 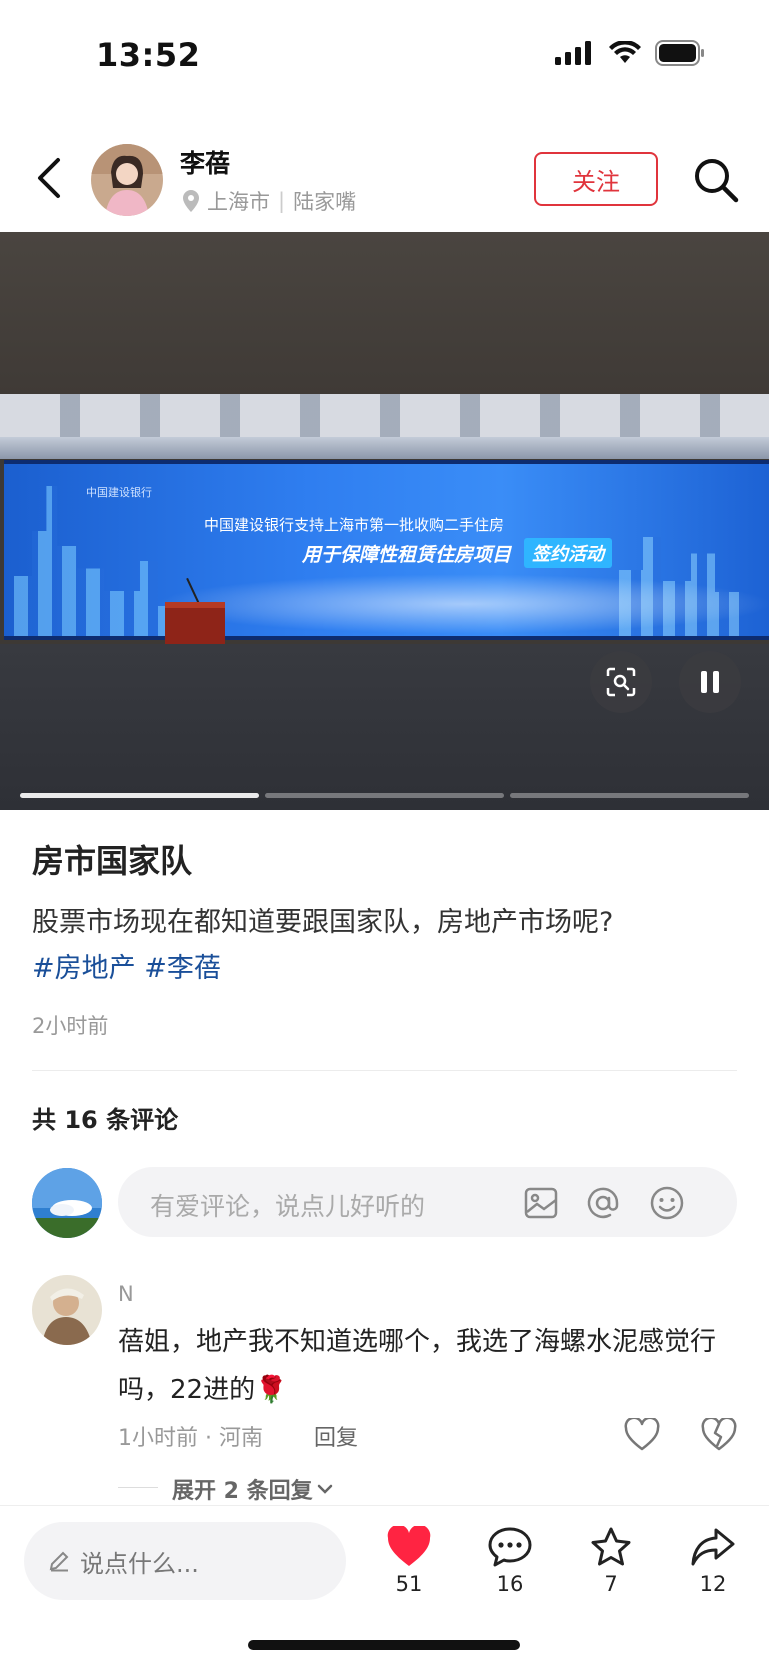 I want to click on search-button, so click(x=716, y=180).